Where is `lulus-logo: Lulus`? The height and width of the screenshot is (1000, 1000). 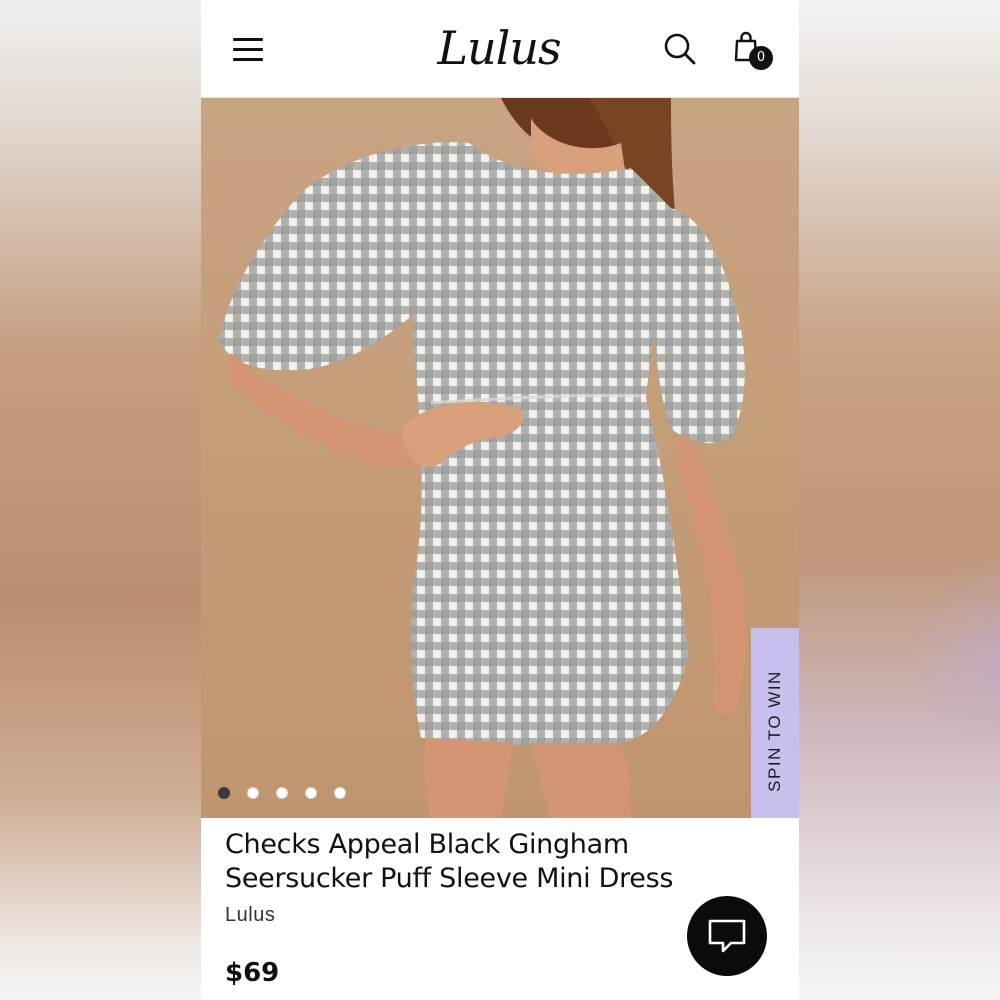
lulus-logo: Lulus is located at coordinates (499, 48).